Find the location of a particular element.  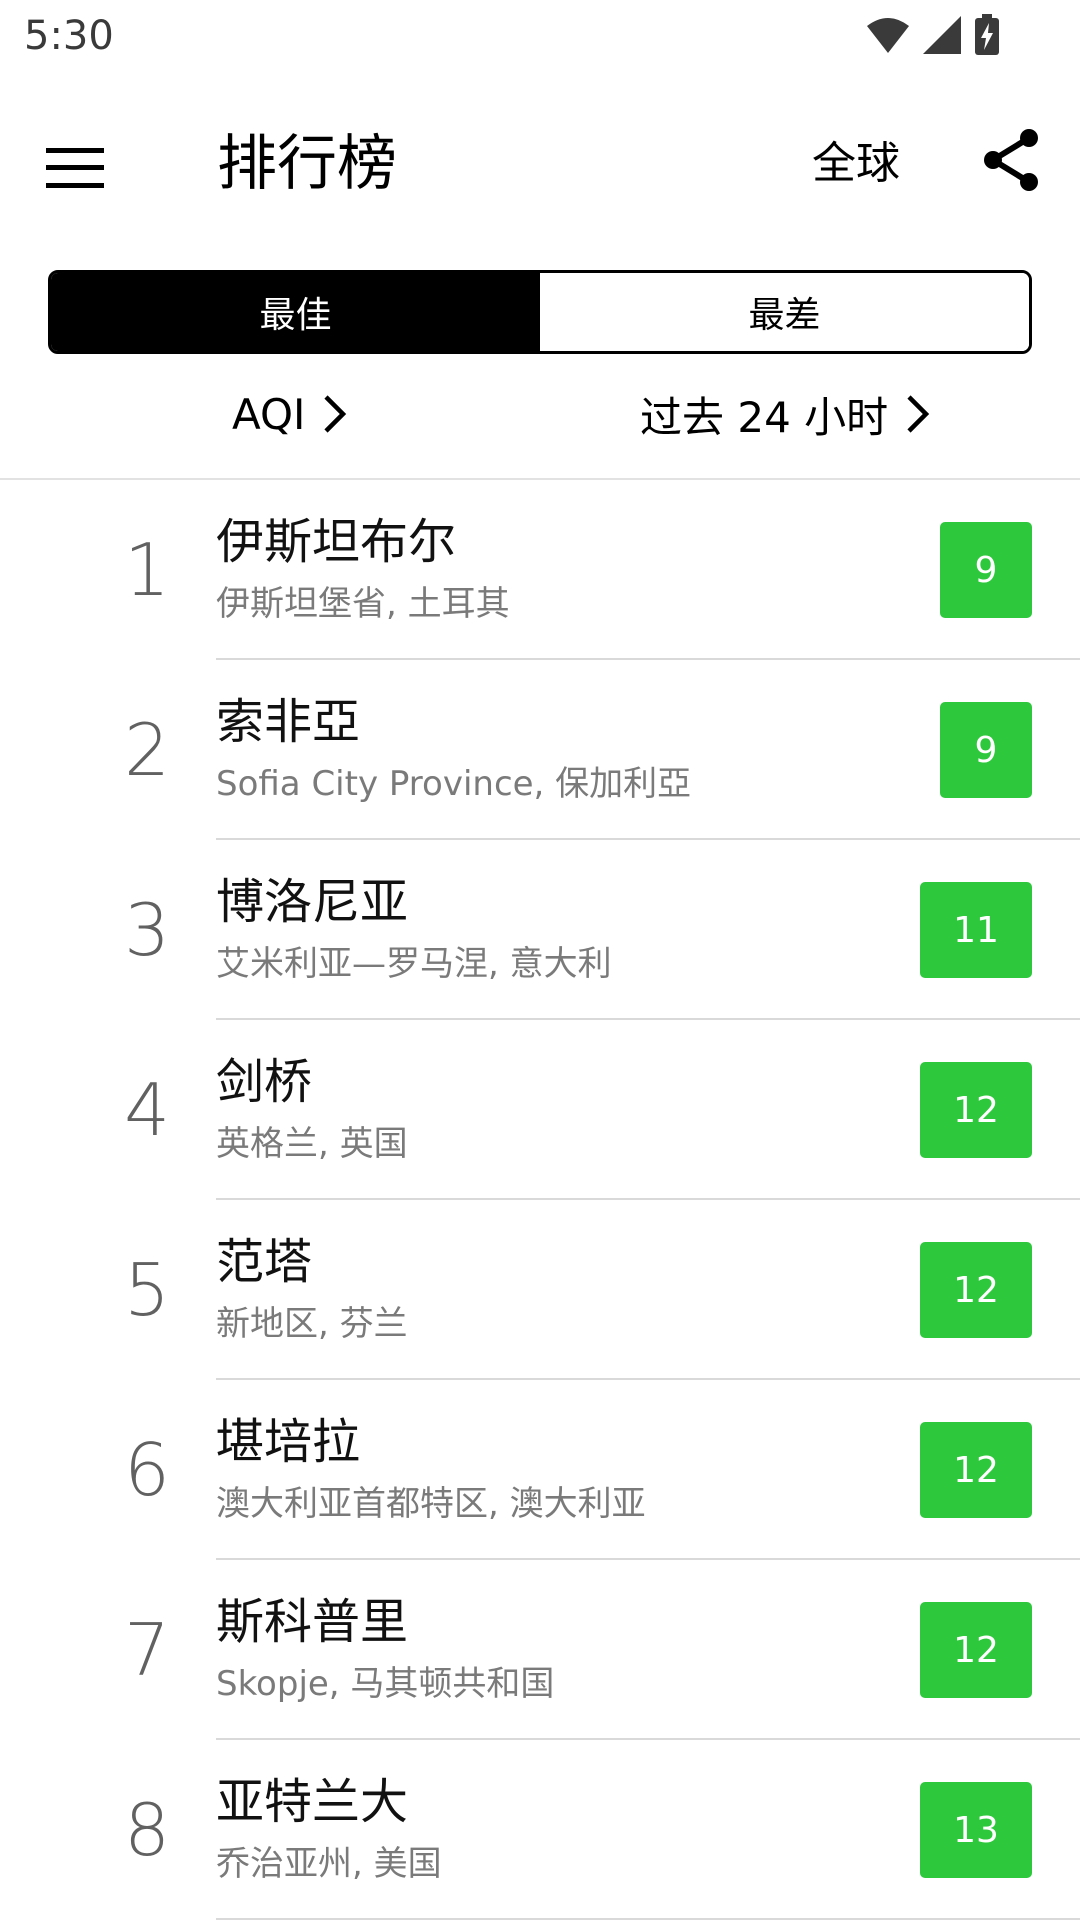

ranking-row: 7 斯科普里 Skopje, 马其顿共和国 12 is located at coordinates (540, 1650).